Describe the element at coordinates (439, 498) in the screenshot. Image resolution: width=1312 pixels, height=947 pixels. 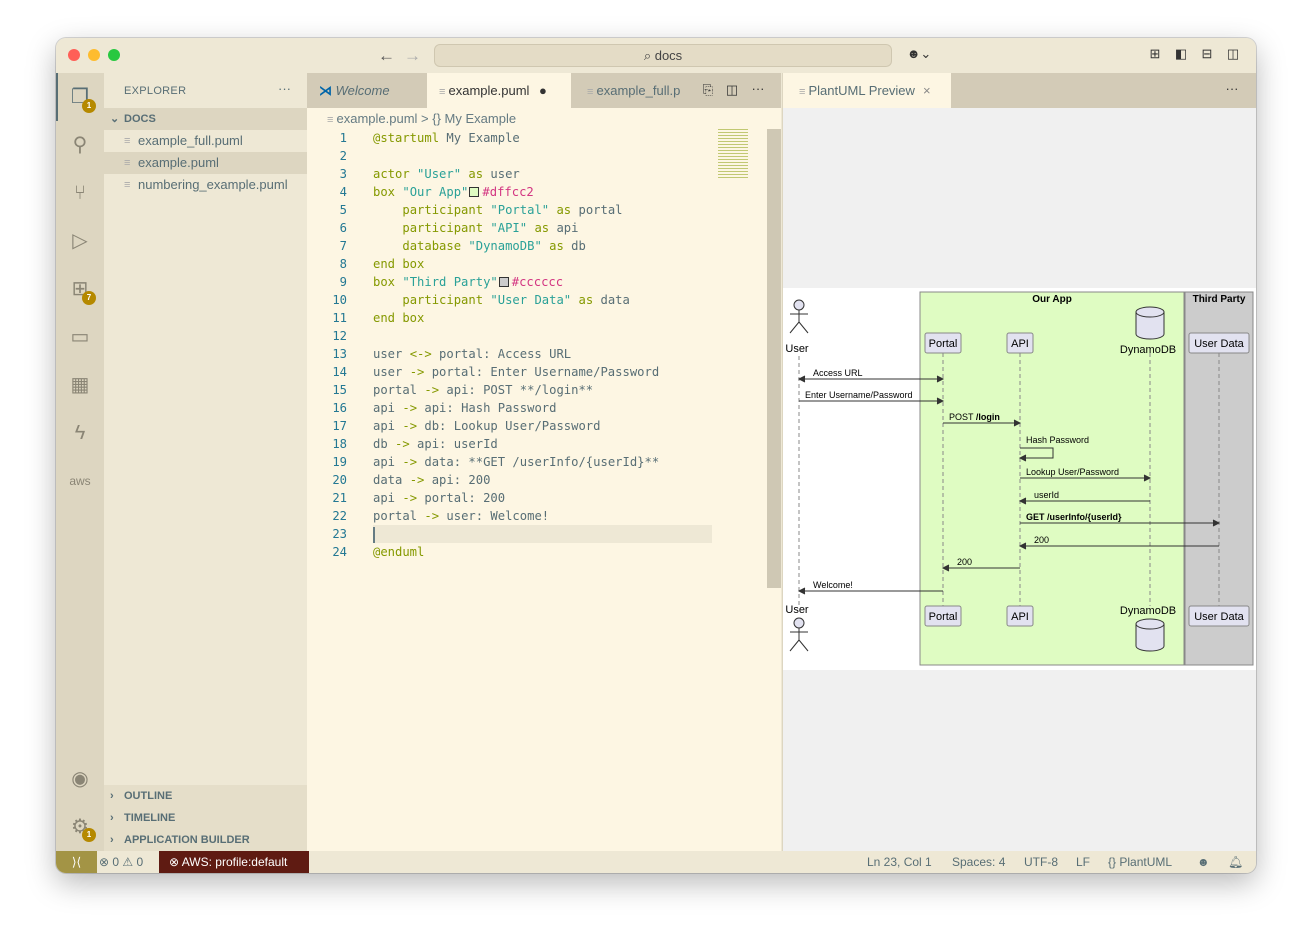
I see `code-line: api -> portal: 200` at that location.